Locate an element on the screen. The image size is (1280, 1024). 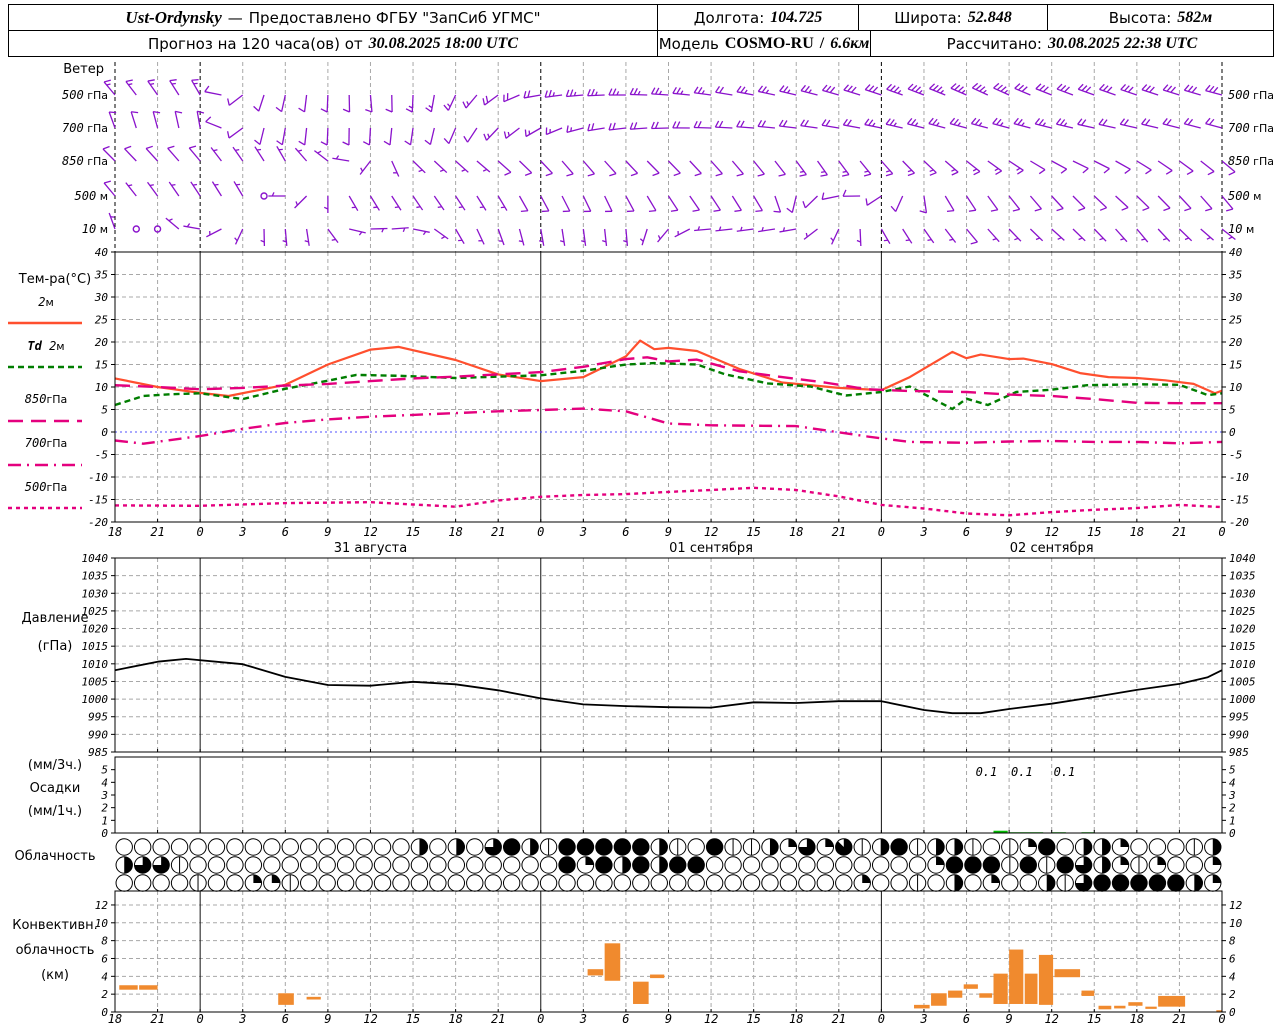
temp-tick-right: -5 is located at coordinates (1235, 455).